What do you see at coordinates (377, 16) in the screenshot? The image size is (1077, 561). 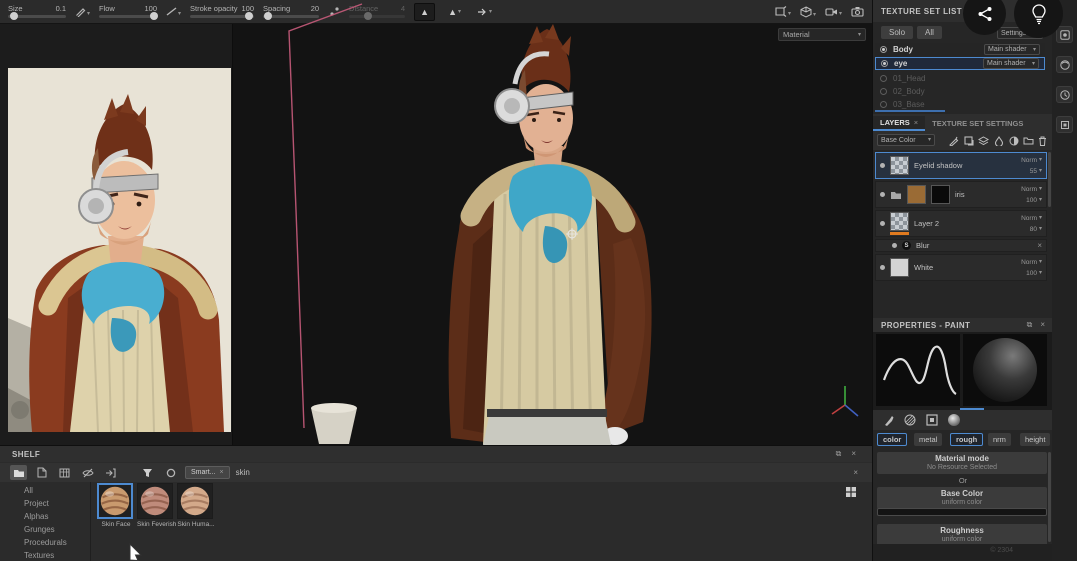 I see `distance-slider` at bounding box center [377, 16].